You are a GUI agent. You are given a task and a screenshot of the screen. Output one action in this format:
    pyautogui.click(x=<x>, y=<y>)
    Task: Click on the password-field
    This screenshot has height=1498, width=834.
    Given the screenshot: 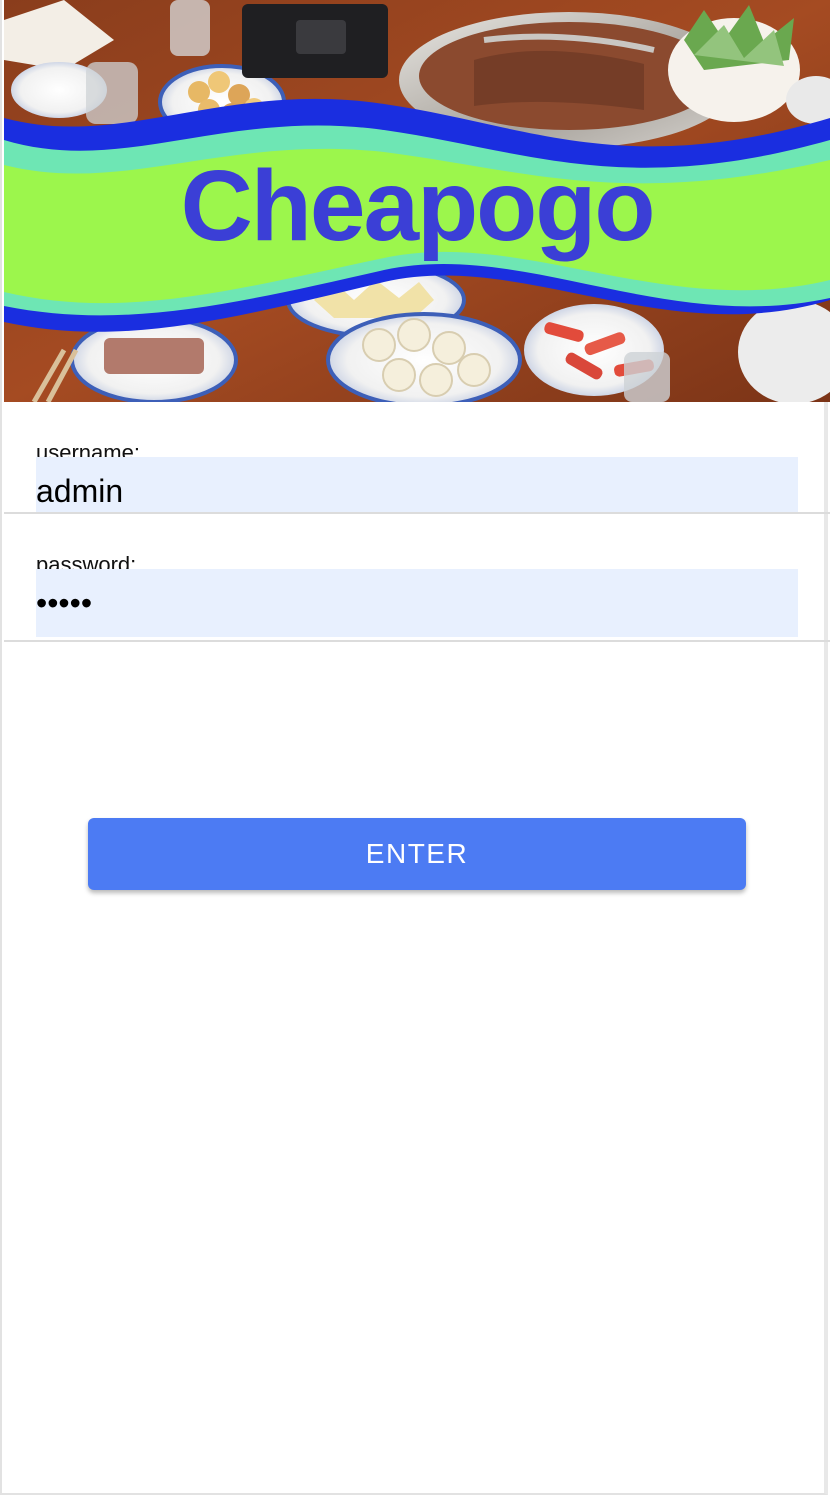 What is the action you would take?
    pyautogui.click(x=417, y=603)
    